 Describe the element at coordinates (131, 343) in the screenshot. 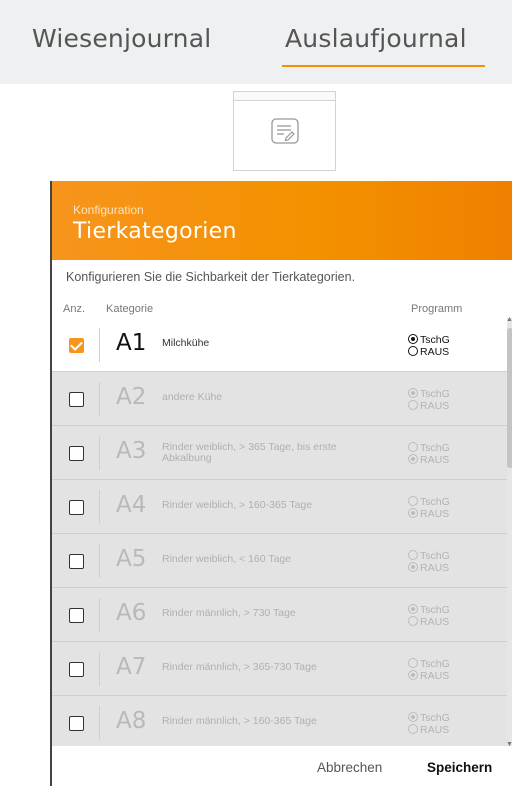

I see `category-code: A1` at that location.